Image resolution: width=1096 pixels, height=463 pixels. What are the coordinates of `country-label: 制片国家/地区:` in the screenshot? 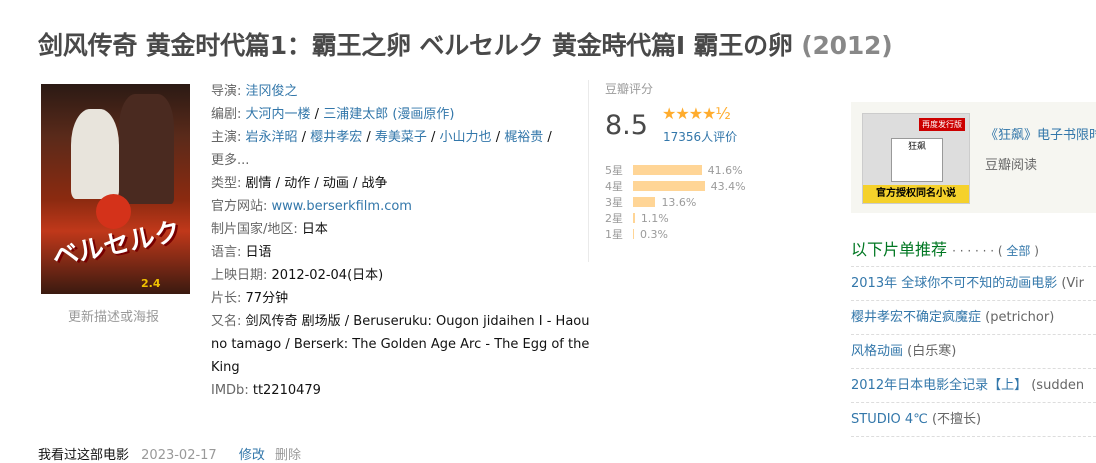 It's located at (254, 229).